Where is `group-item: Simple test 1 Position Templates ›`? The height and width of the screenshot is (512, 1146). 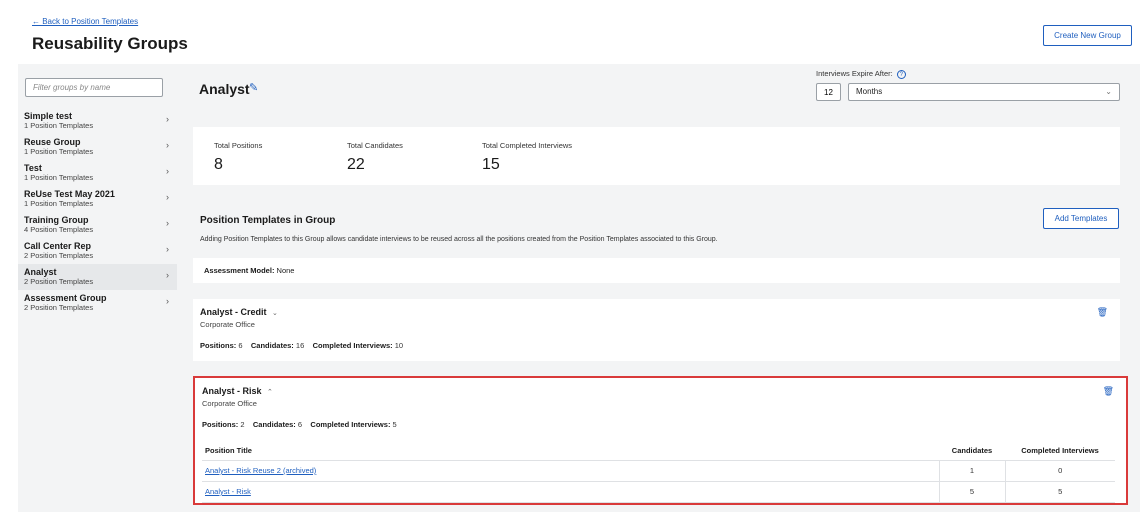
group-item: Simple test 1 Position Templates › is located at coordinates (97, 121).